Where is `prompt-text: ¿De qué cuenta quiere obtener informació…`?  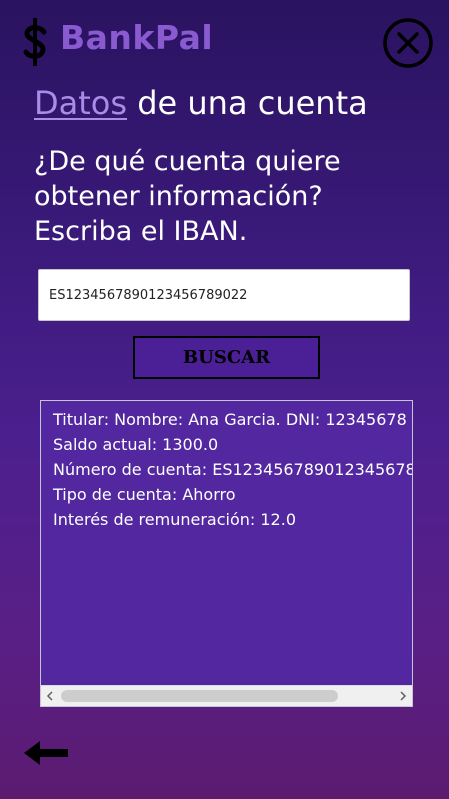 prompt-text: ¿De qué cuenta quiere obtener informació… is located at coordinates (187, 196).